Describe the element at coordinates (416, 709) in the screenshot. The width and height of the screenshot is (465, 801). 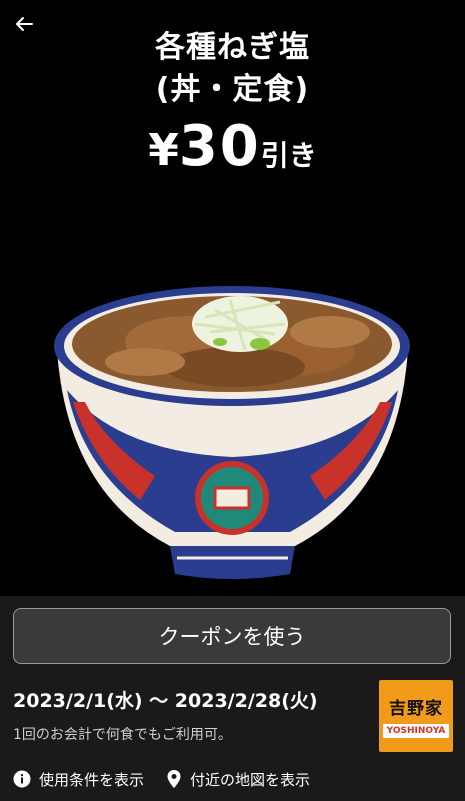
I see `logo-jp-text: 吉野家` at that location.